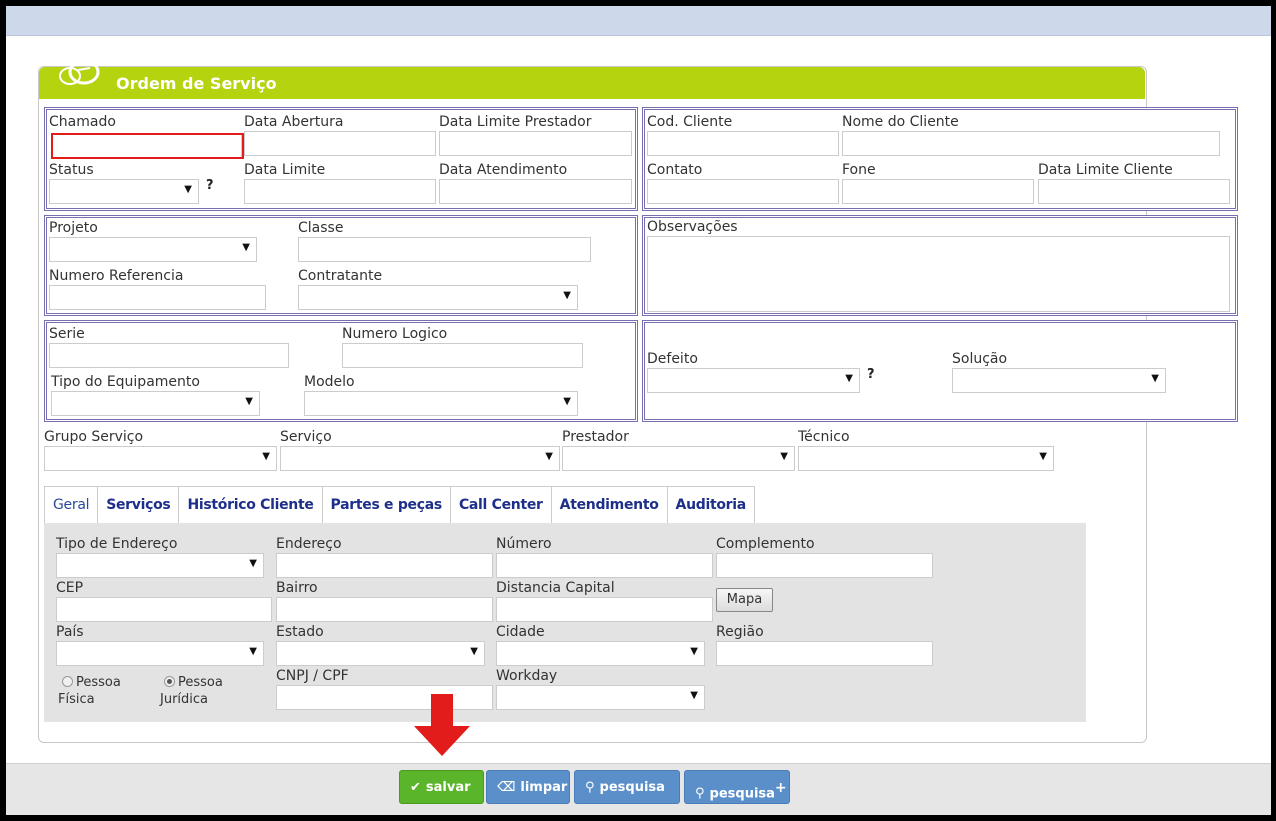 The height and width of the screenshot is (821, 1276). What do you see at coordinates (780, 788) in the screenshot?
I see `plus-icon: +` at bounding box center [780, 788].